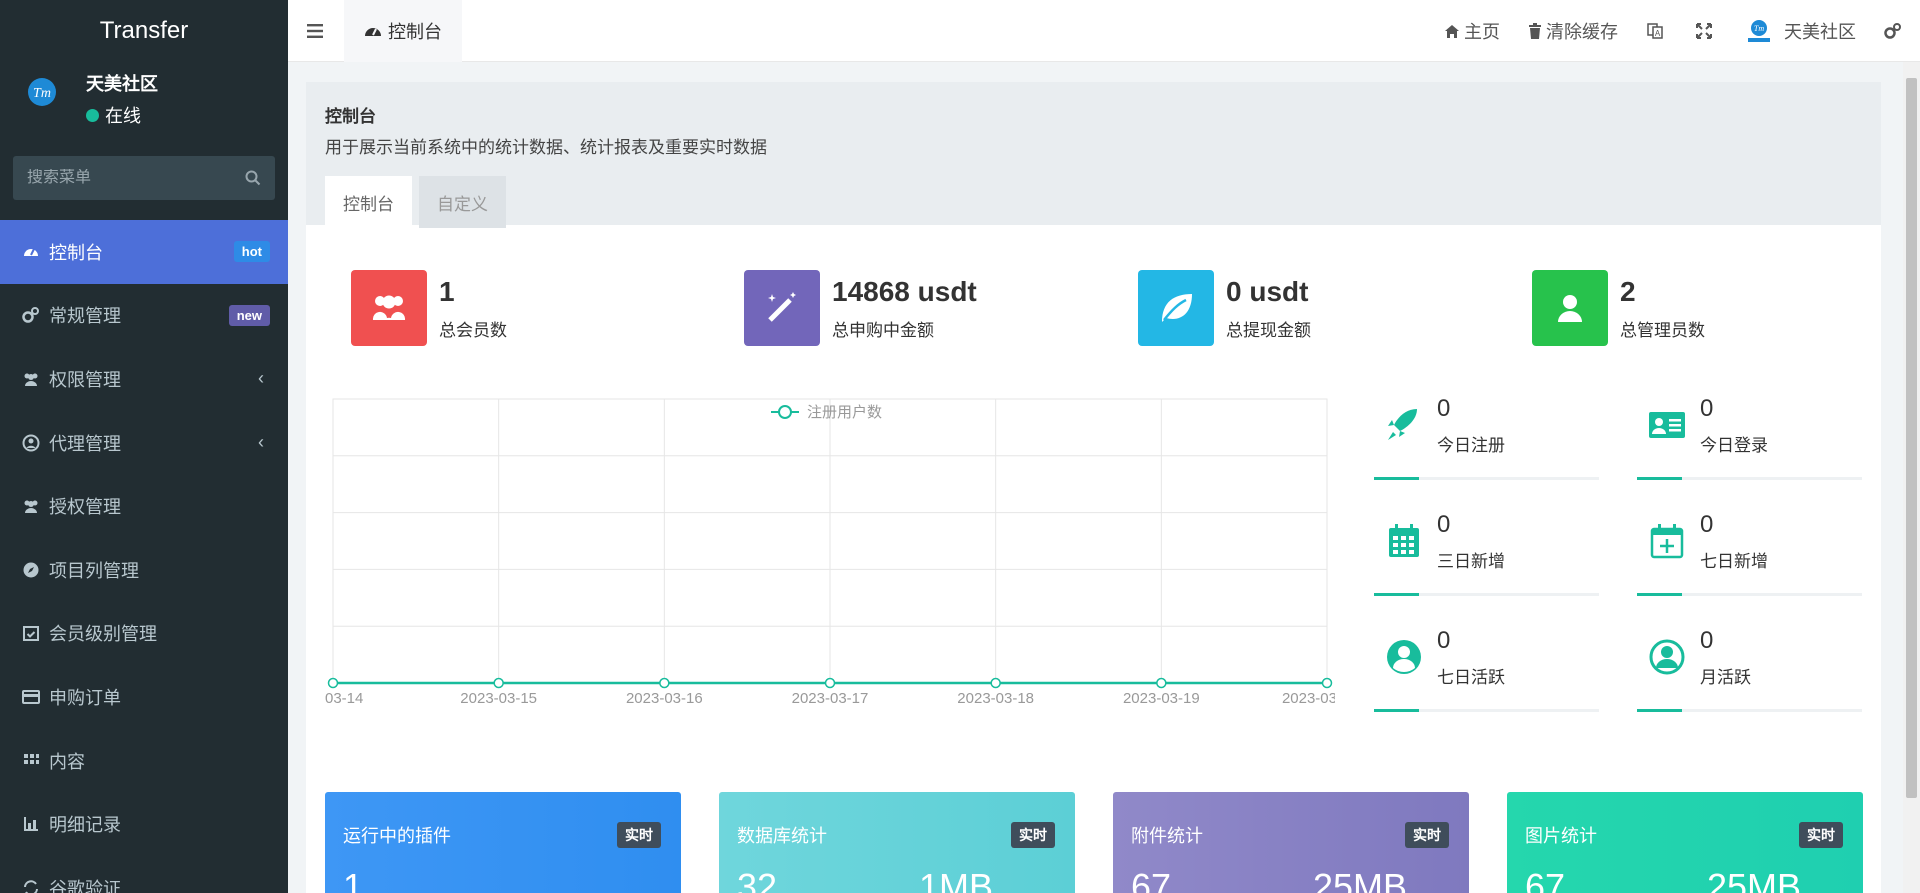 The width and height of the screenshot is (1920, 893). What do you see at coordinates (1911, 438) in the screenshot?
I see `scrollbar-thumb` at bounding box center [1911, 438].